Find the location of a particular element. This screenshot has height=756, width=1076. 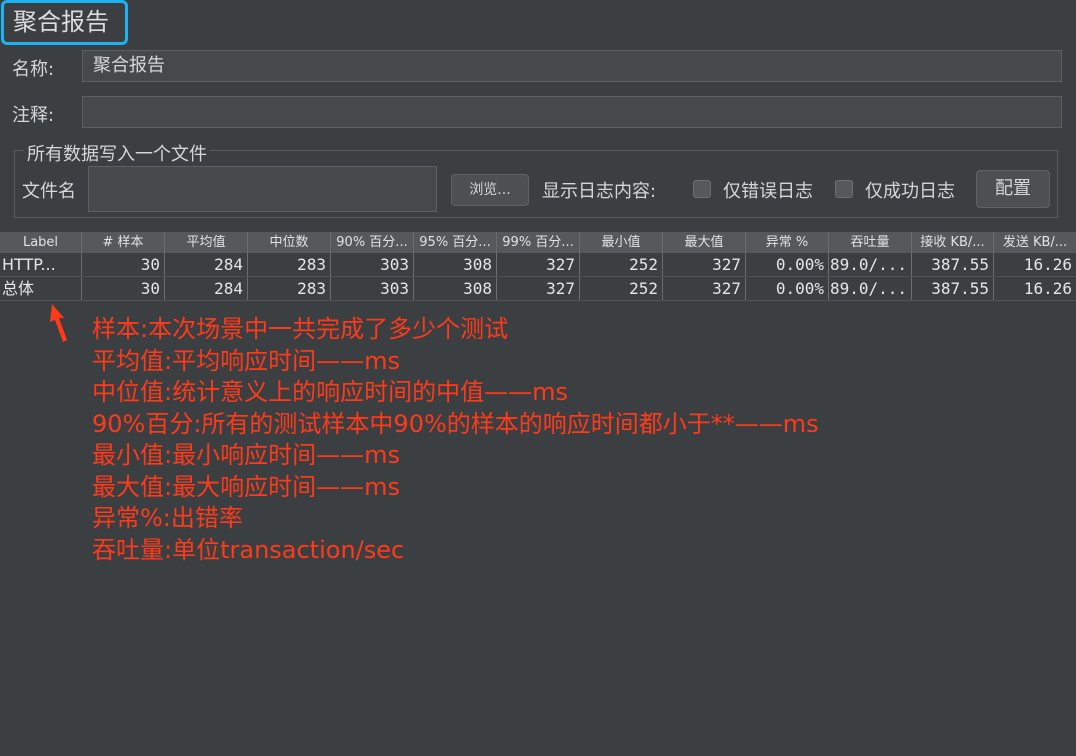

annotation-min: 最小值:最小响应时间——ms is located at coordinates (246, 455).